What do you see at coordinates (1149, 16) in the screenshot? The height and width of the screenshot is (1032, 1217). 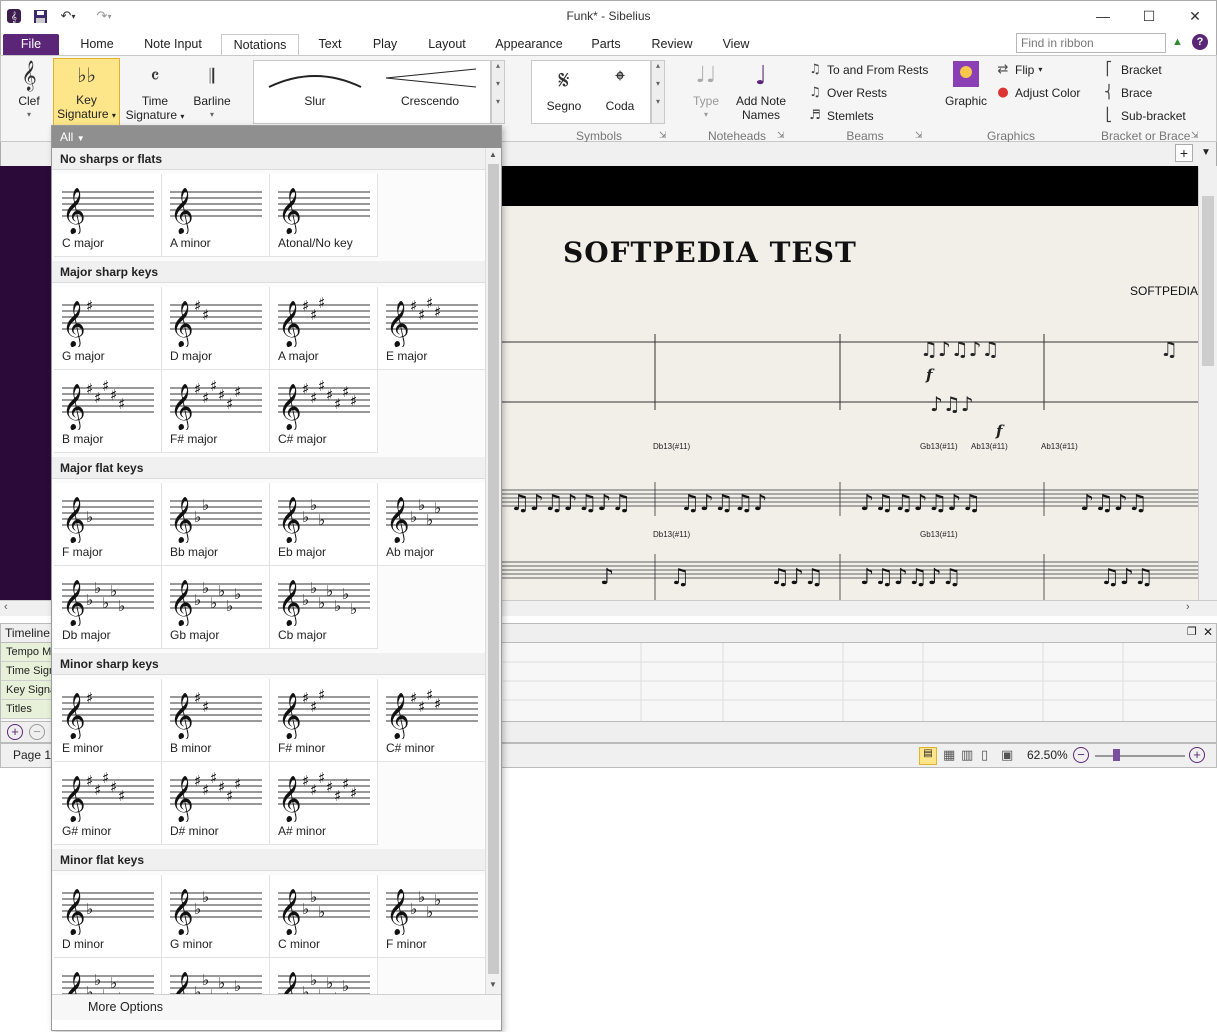 I see `maximize-icon: ☐` at bounding box center [1149, 16].